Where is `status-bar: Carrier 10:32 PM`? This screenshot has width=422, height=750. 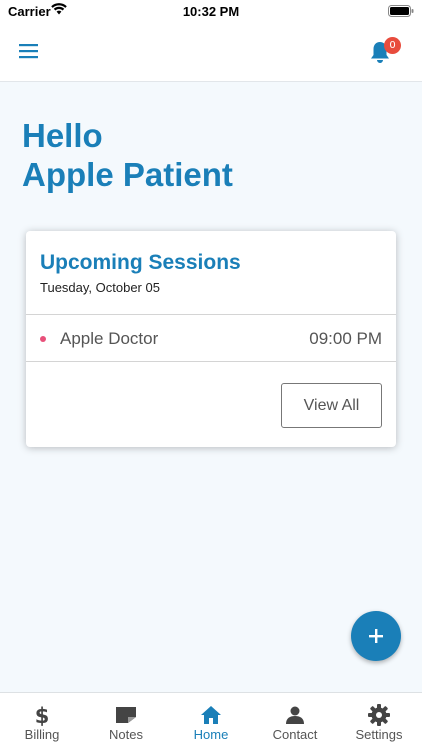 status-bar: Carrier 10:32 PM is located at coordinates (211, 11).